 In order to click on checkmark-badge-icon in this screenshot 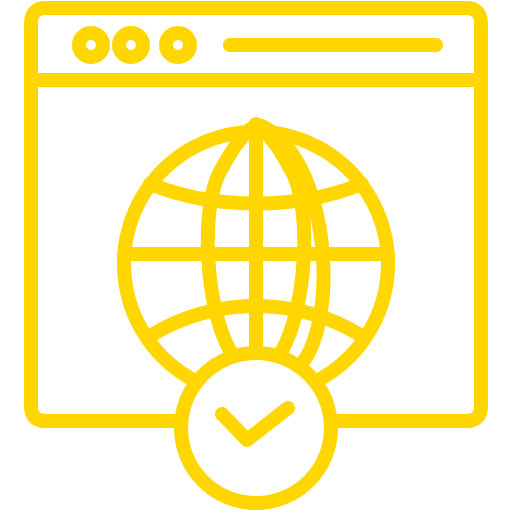, I will do `click(256, 428)`.